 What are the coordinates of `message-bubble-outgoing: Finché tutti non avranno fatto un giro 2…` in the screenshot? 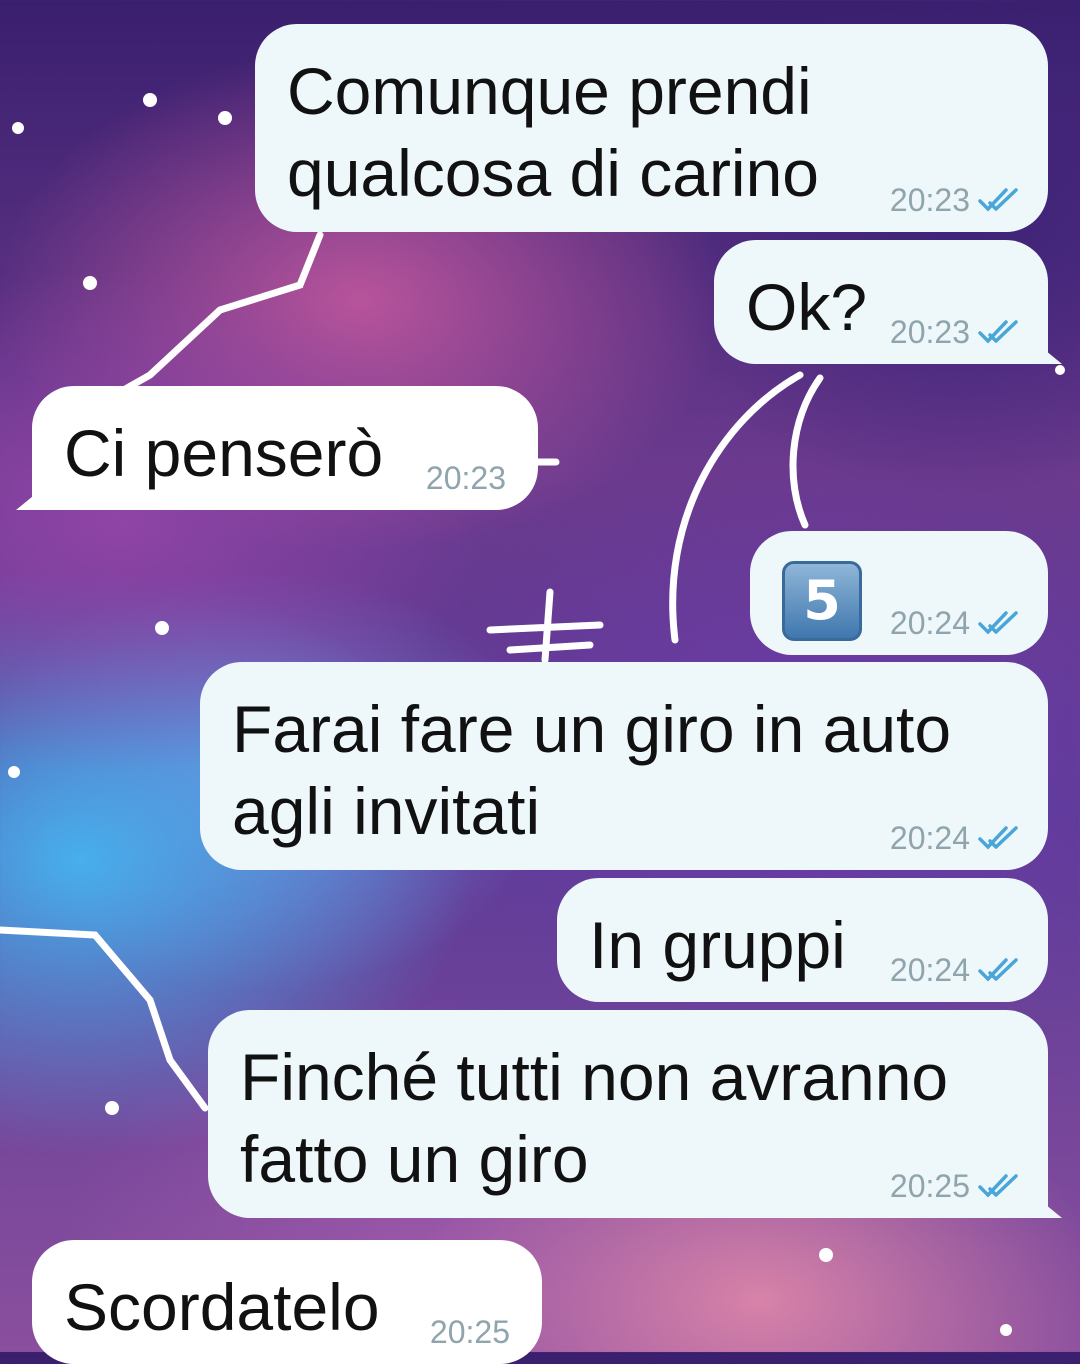 It's located at (628, 1114).